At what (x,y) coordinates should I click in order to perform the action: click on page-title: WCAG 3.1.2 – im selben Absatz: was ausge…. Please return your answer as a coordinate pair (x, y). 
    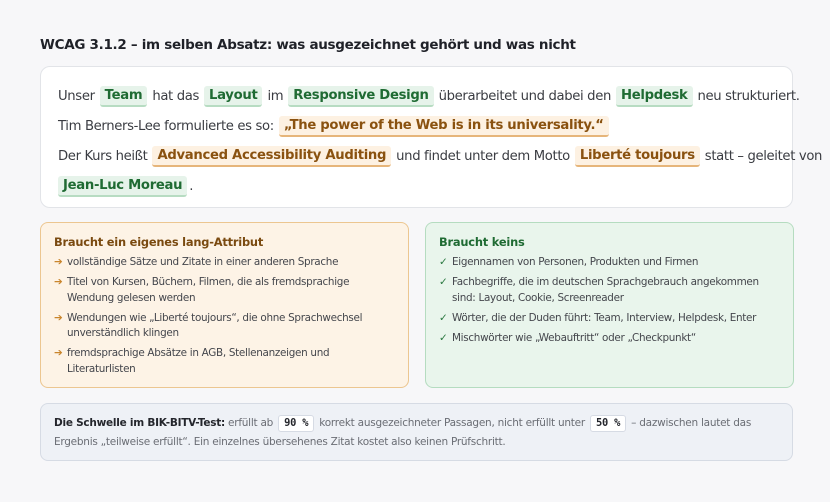
    Looking at the image, I should click on (308, 45).